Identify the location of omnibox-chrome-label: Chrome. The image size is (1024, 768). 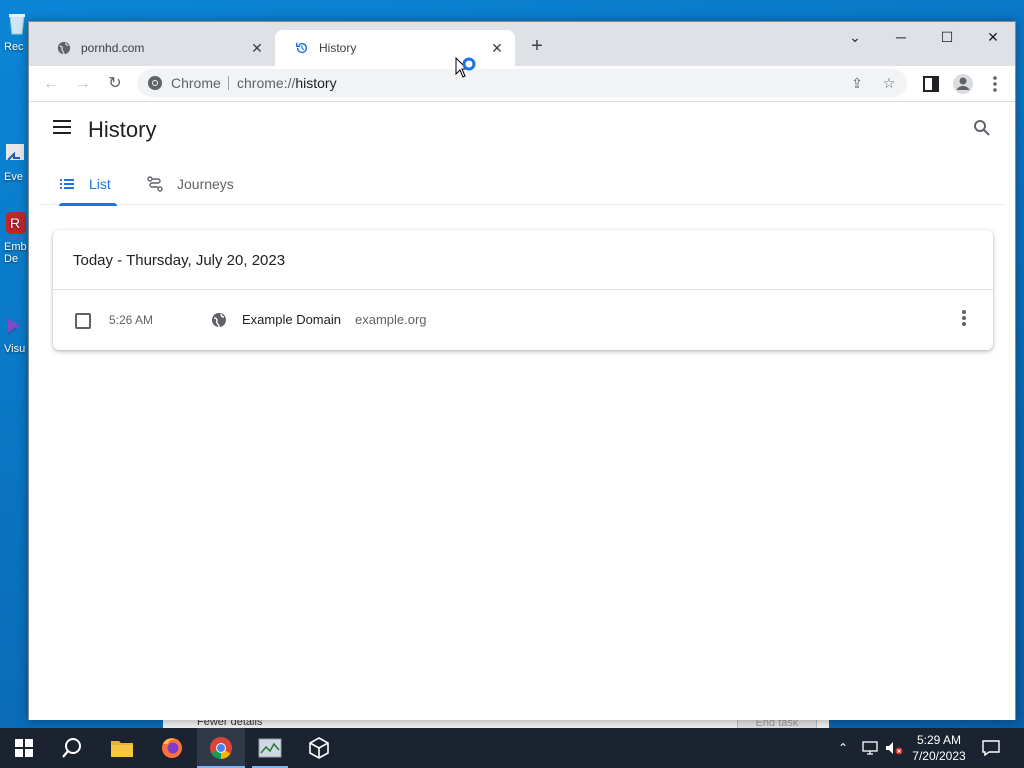
(196, 83).